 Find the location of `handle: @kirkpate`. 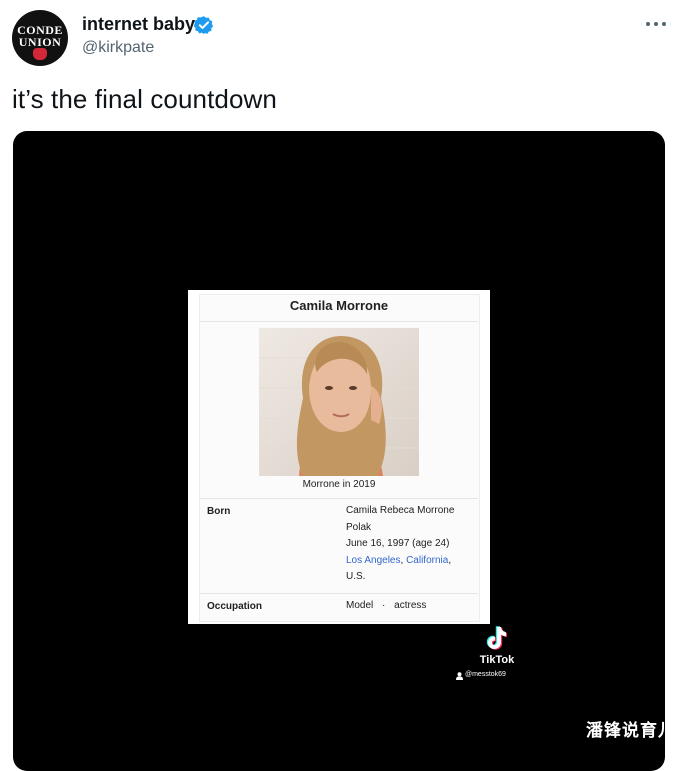

handle: @kirkpate is located at coordinates (118, 48).